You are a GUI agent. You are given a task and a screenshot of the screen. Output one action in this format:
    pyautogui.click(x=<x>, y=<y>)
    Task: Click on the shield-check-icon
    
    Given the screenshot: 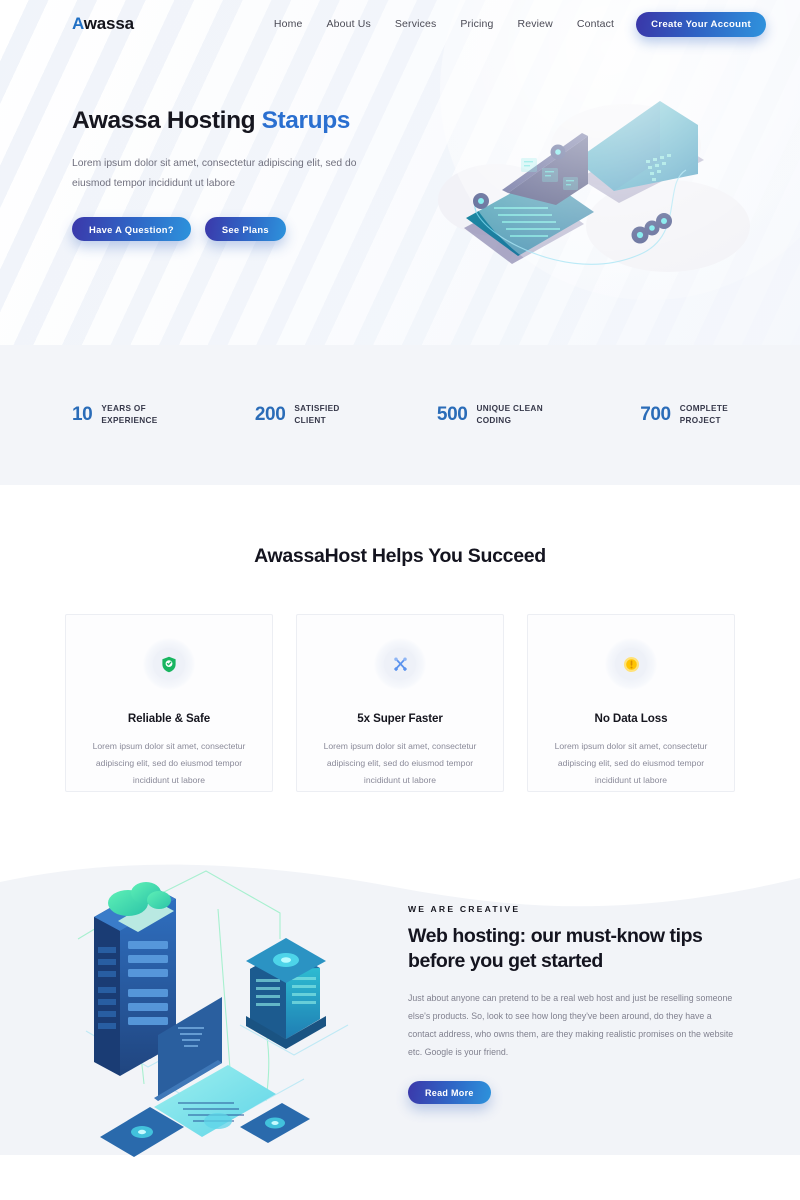 What is the action you would take?
    pyautogui.click(x=169, y=664)
    